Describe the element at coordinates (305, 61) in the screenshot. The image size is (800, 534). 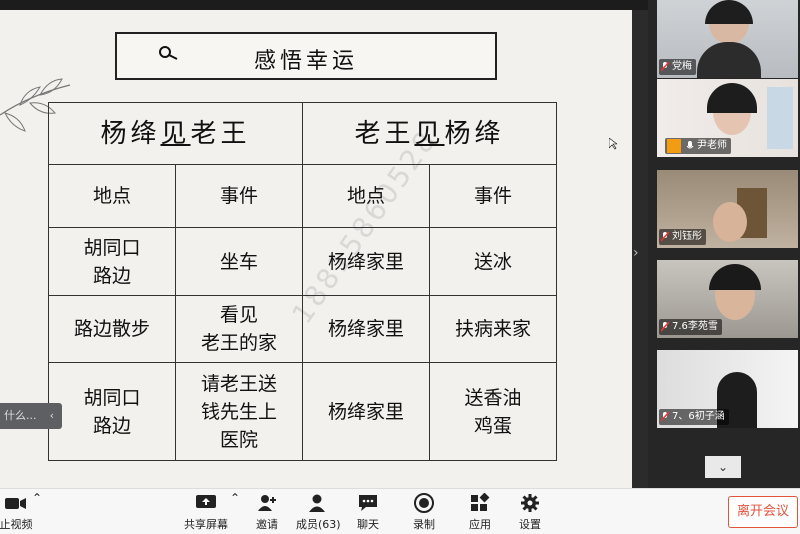
I see `slide-title: 感悟幸运` at that location.